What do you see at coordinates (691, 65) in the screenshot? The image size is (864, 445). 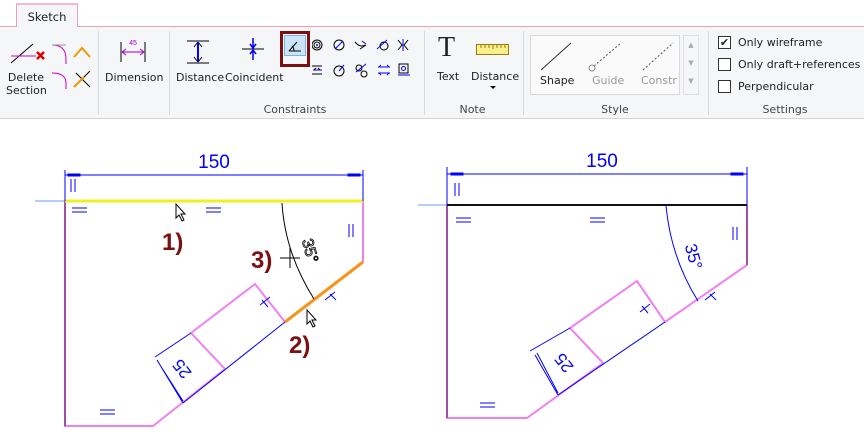 I see `style-gallery-scroll: ▲ ▼ ▼` at bounding box center [691, 65].